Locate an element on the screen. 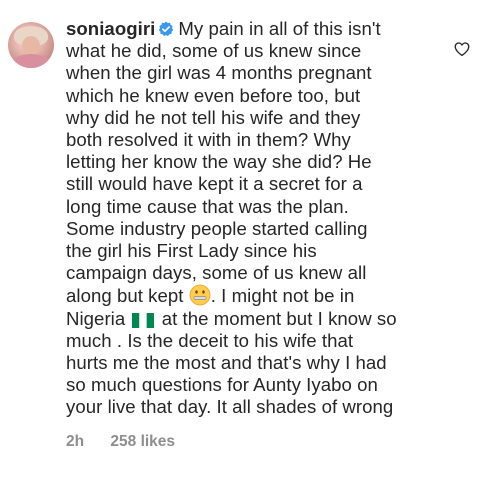  comment-text: Nigeria is located at coordinates (98, 318).